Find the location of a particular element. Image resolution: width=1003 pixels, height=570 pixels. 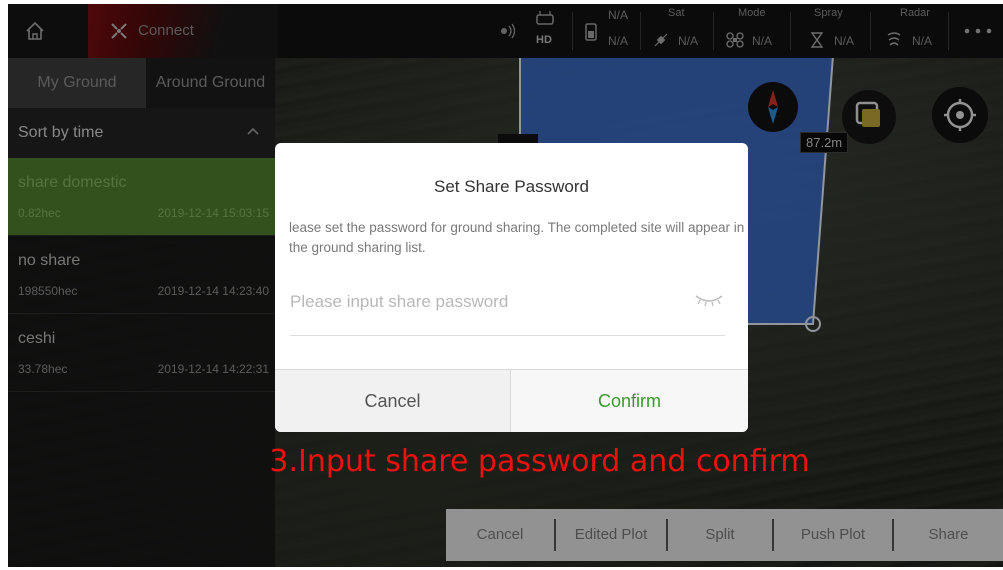

dialog-title: Set Share Password is located at coordinates (511, 186).